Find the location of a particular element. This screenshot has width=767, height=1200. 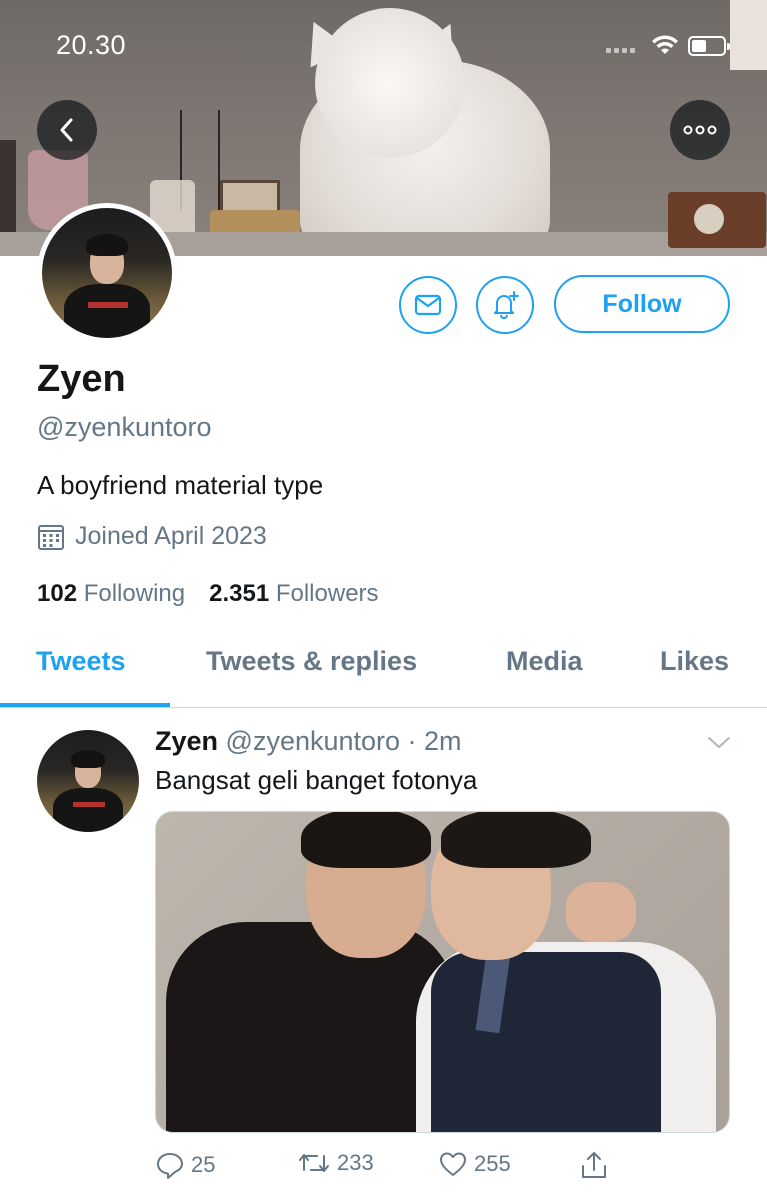

avatar-image is located at coordinates (107, 273).